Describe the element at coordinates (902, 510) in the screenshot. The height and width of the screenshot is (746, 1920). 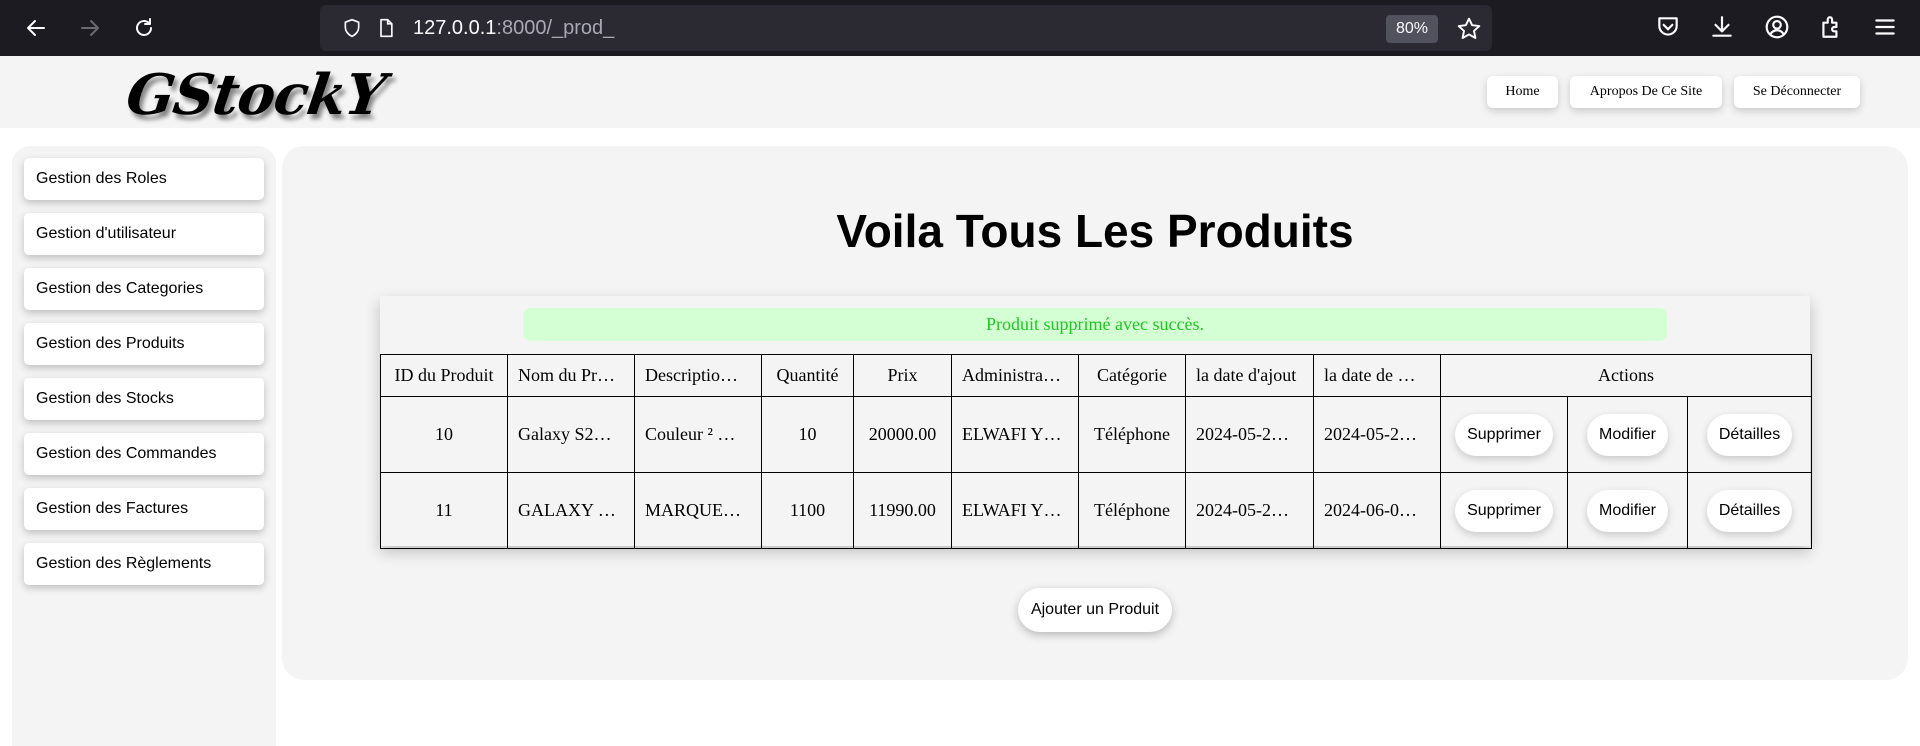
I see `cell-price: 11990.00` at that location.